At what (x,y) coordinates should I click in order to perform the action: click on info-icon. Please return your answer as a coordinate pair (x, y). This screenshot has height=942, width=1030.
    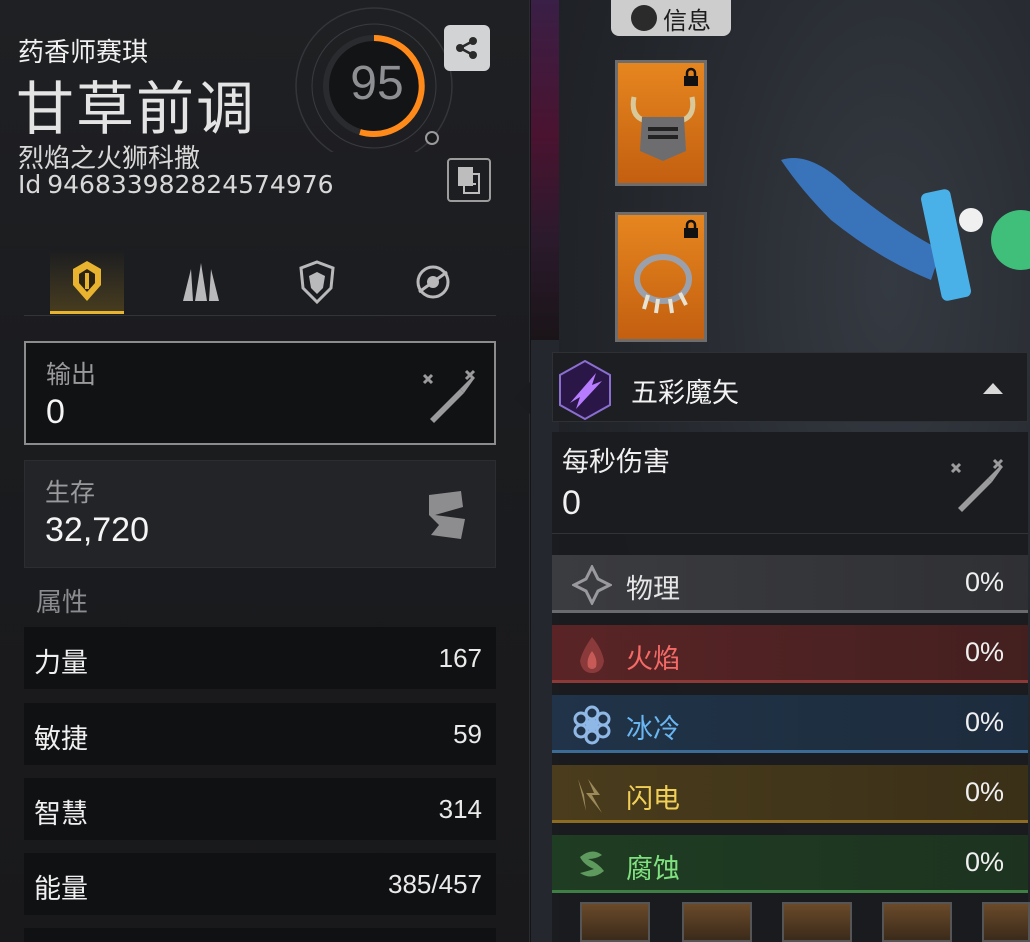
    Looking at the image, I should click on (644, 18).